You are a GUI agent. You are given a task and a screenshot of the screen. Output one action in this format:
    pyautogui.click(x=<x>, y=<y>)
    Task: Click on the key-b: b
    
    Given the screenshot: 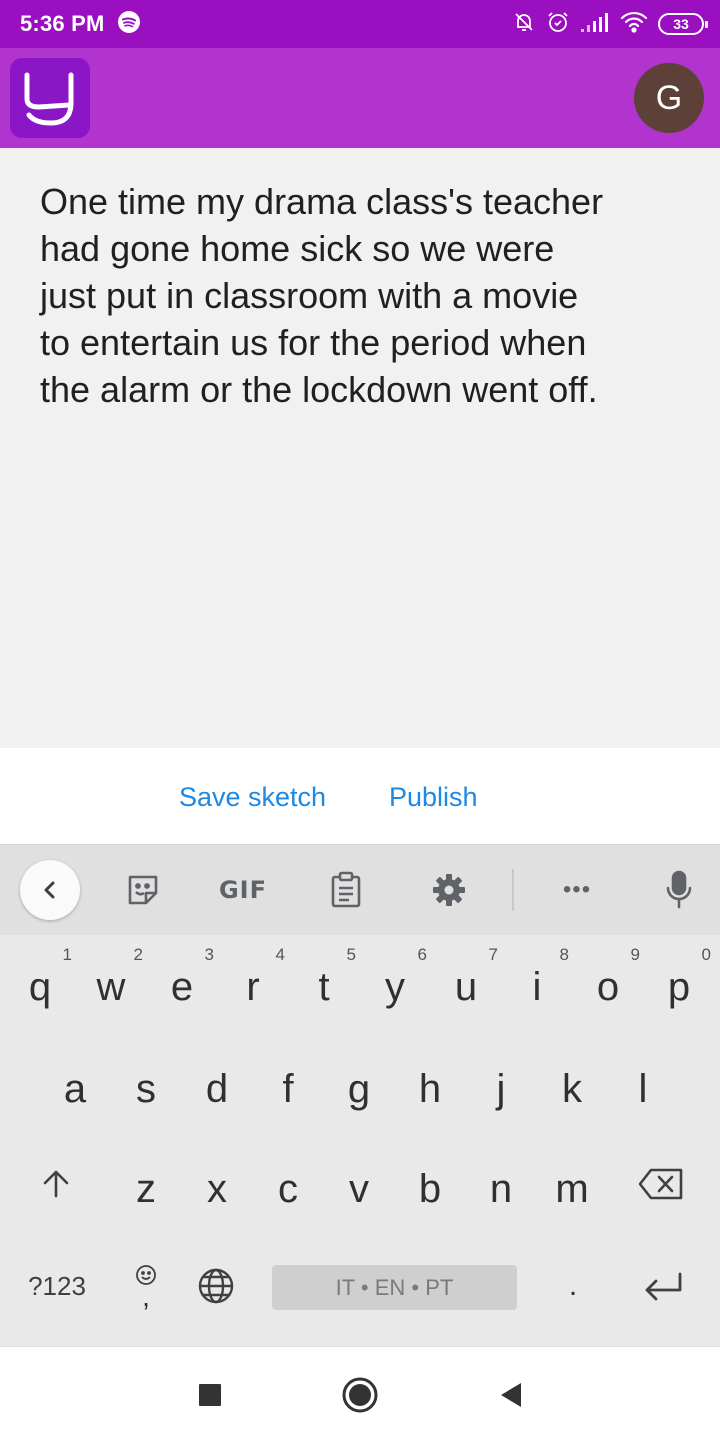 What is the action you would take?
    pyautogui.click(x=430, y=1184)
    